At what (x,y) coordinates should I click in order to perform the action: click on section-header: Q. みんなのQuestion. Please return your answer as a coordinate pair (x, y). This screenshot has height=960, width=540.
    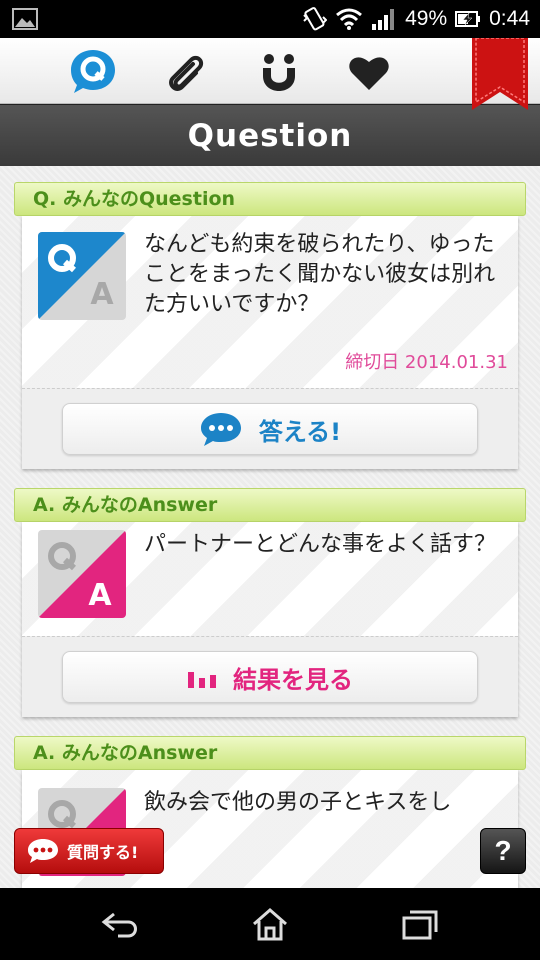
    Looking at the image, I should click on (270, 199).